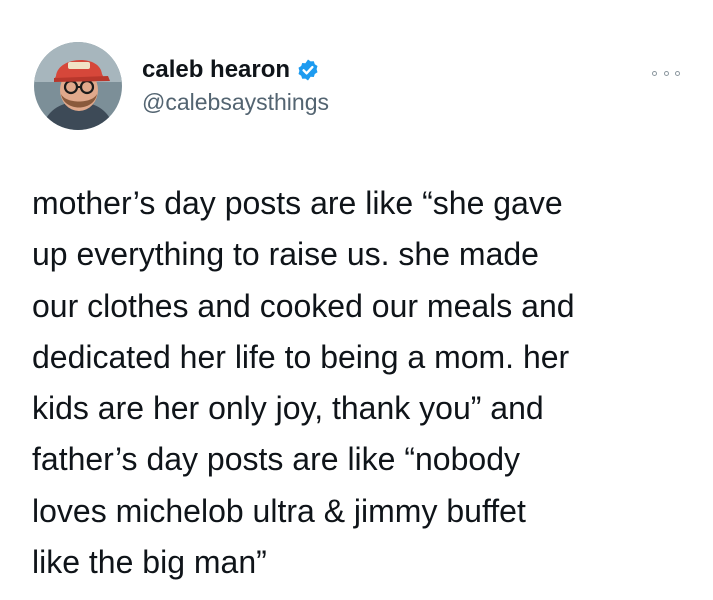  What do you see at coordinates (285, 254) in the screenshot?
I see `tweet-text-line: up everything to raise us. she made` at bounding box center [285, 254].